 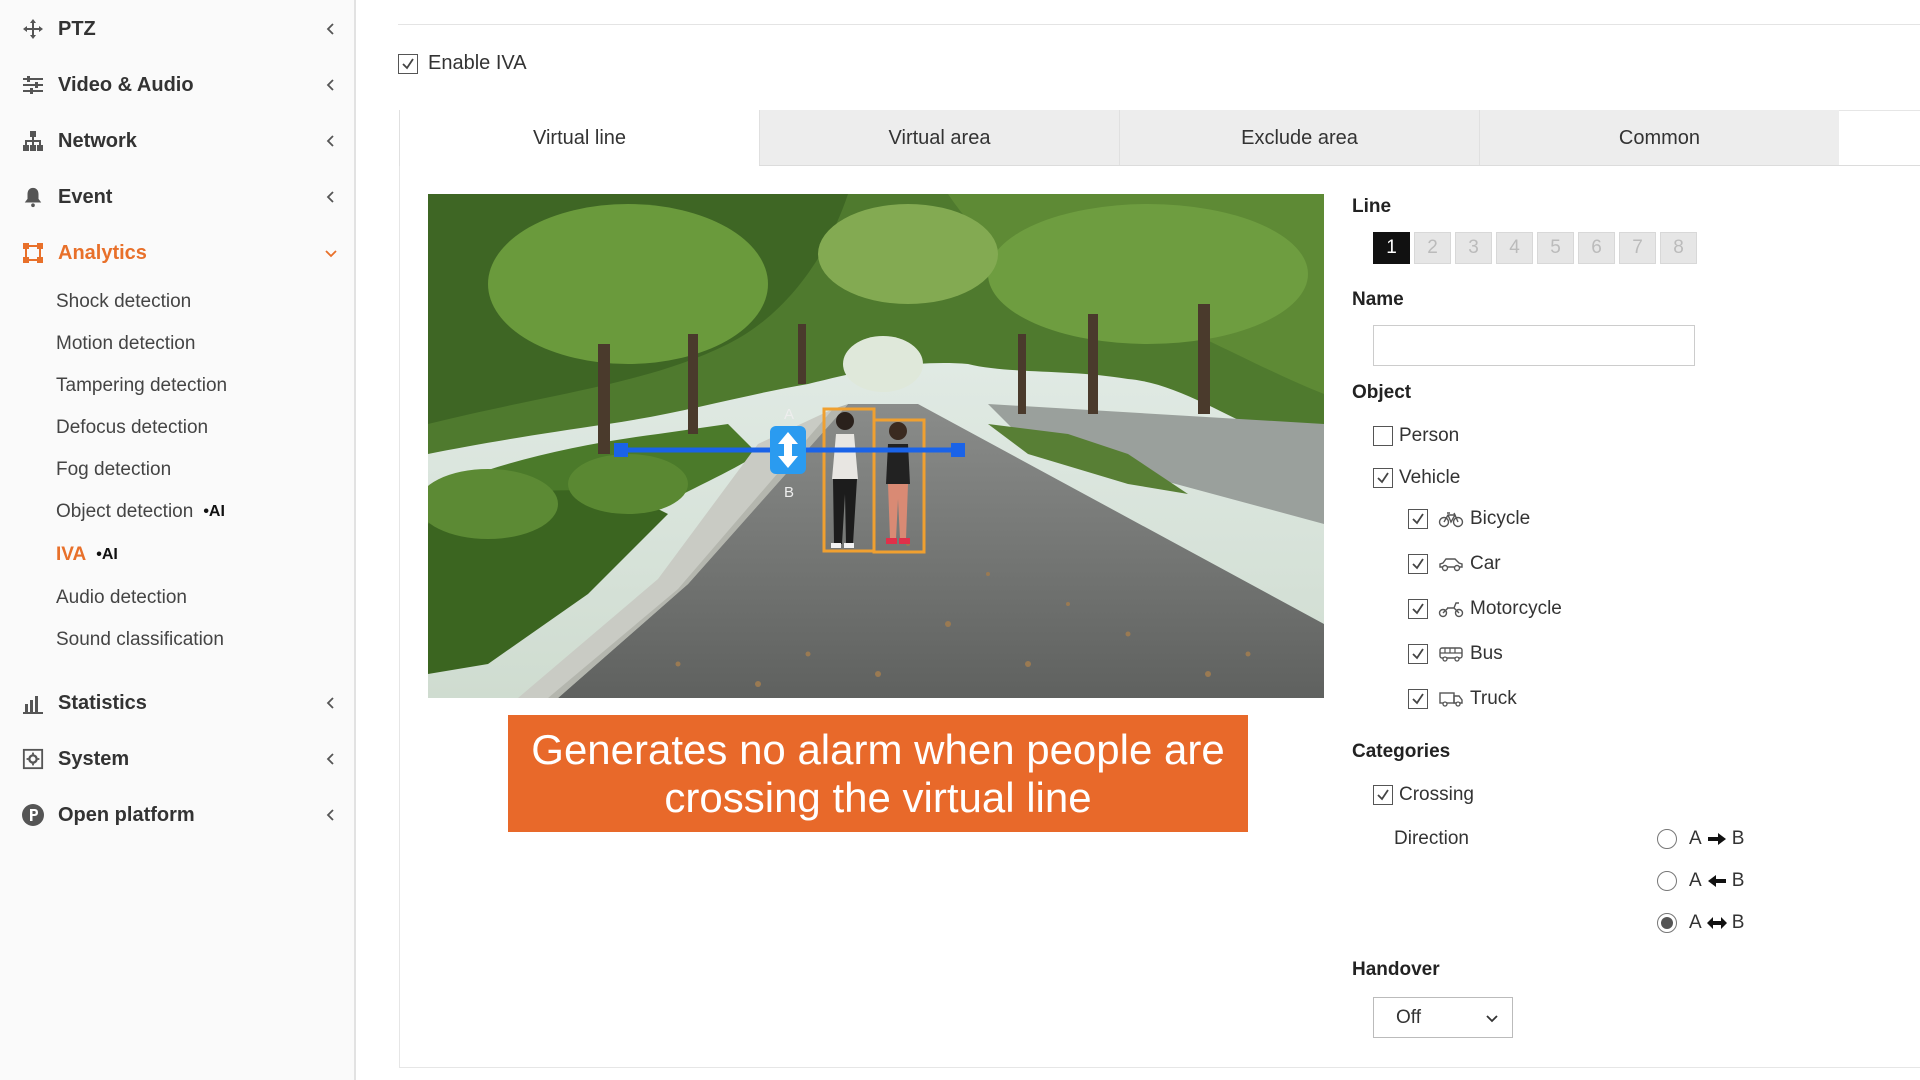 I want to click on sidebar-item-label: System, so click(x=94, y=758).